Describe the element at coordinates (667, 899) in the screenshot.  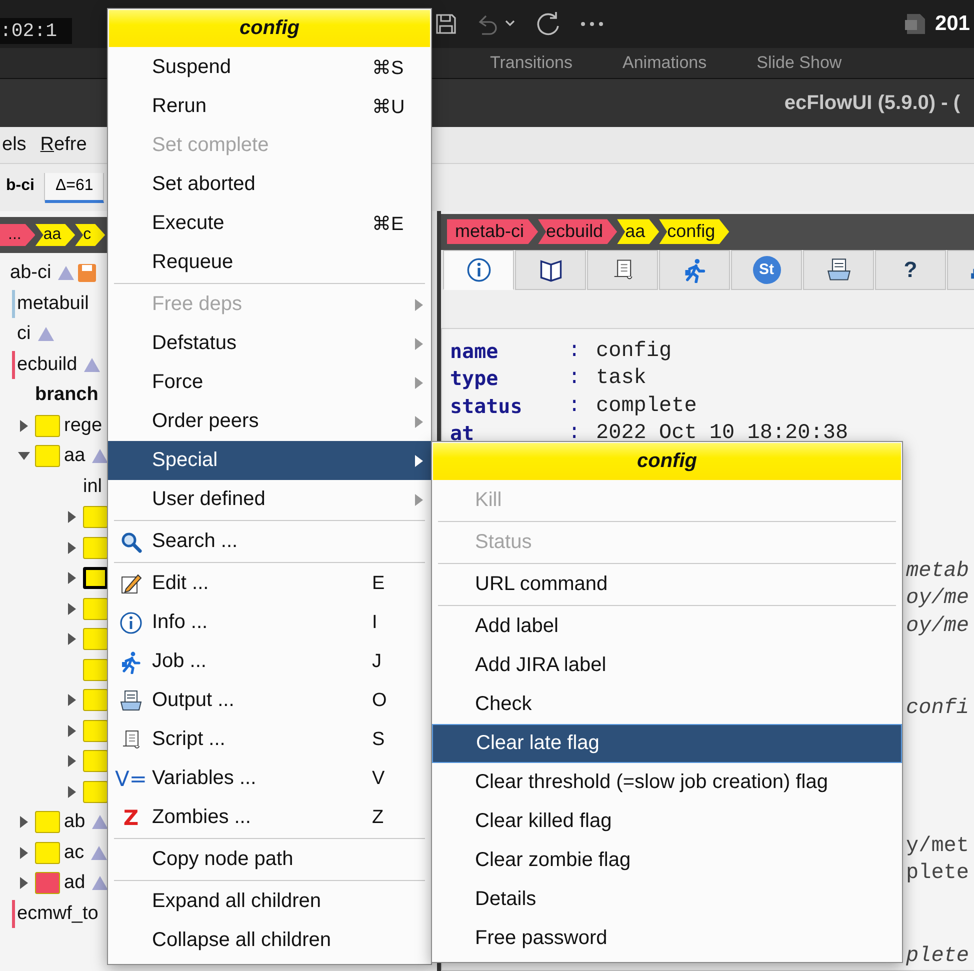
I see `menu-item: Details` at that location.